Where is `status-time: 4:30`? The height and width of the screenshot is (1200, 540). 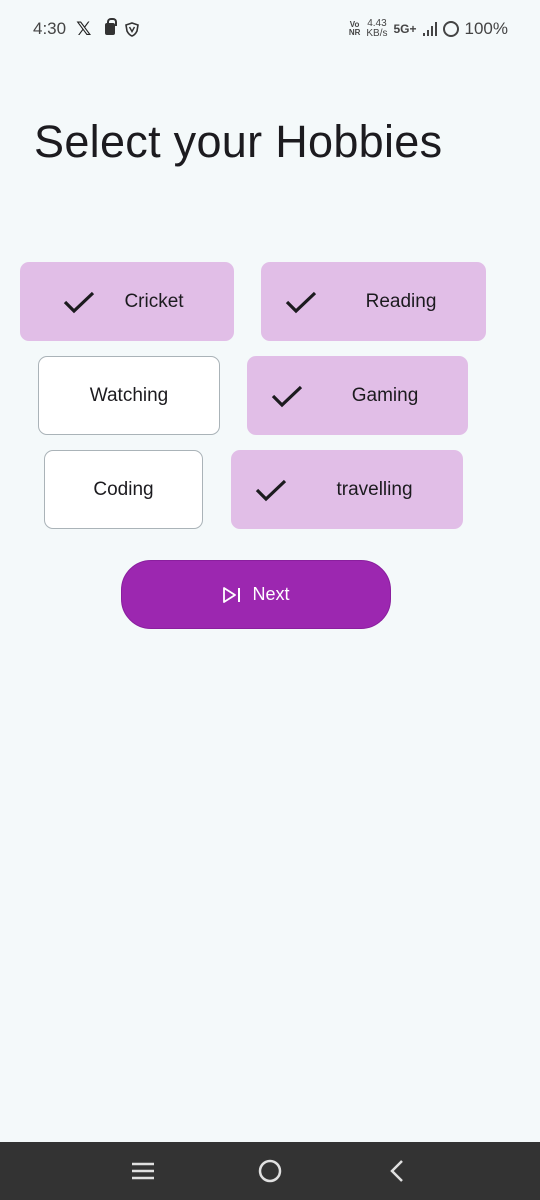
status-time: 4:30 is located at coordinates (50, 28).